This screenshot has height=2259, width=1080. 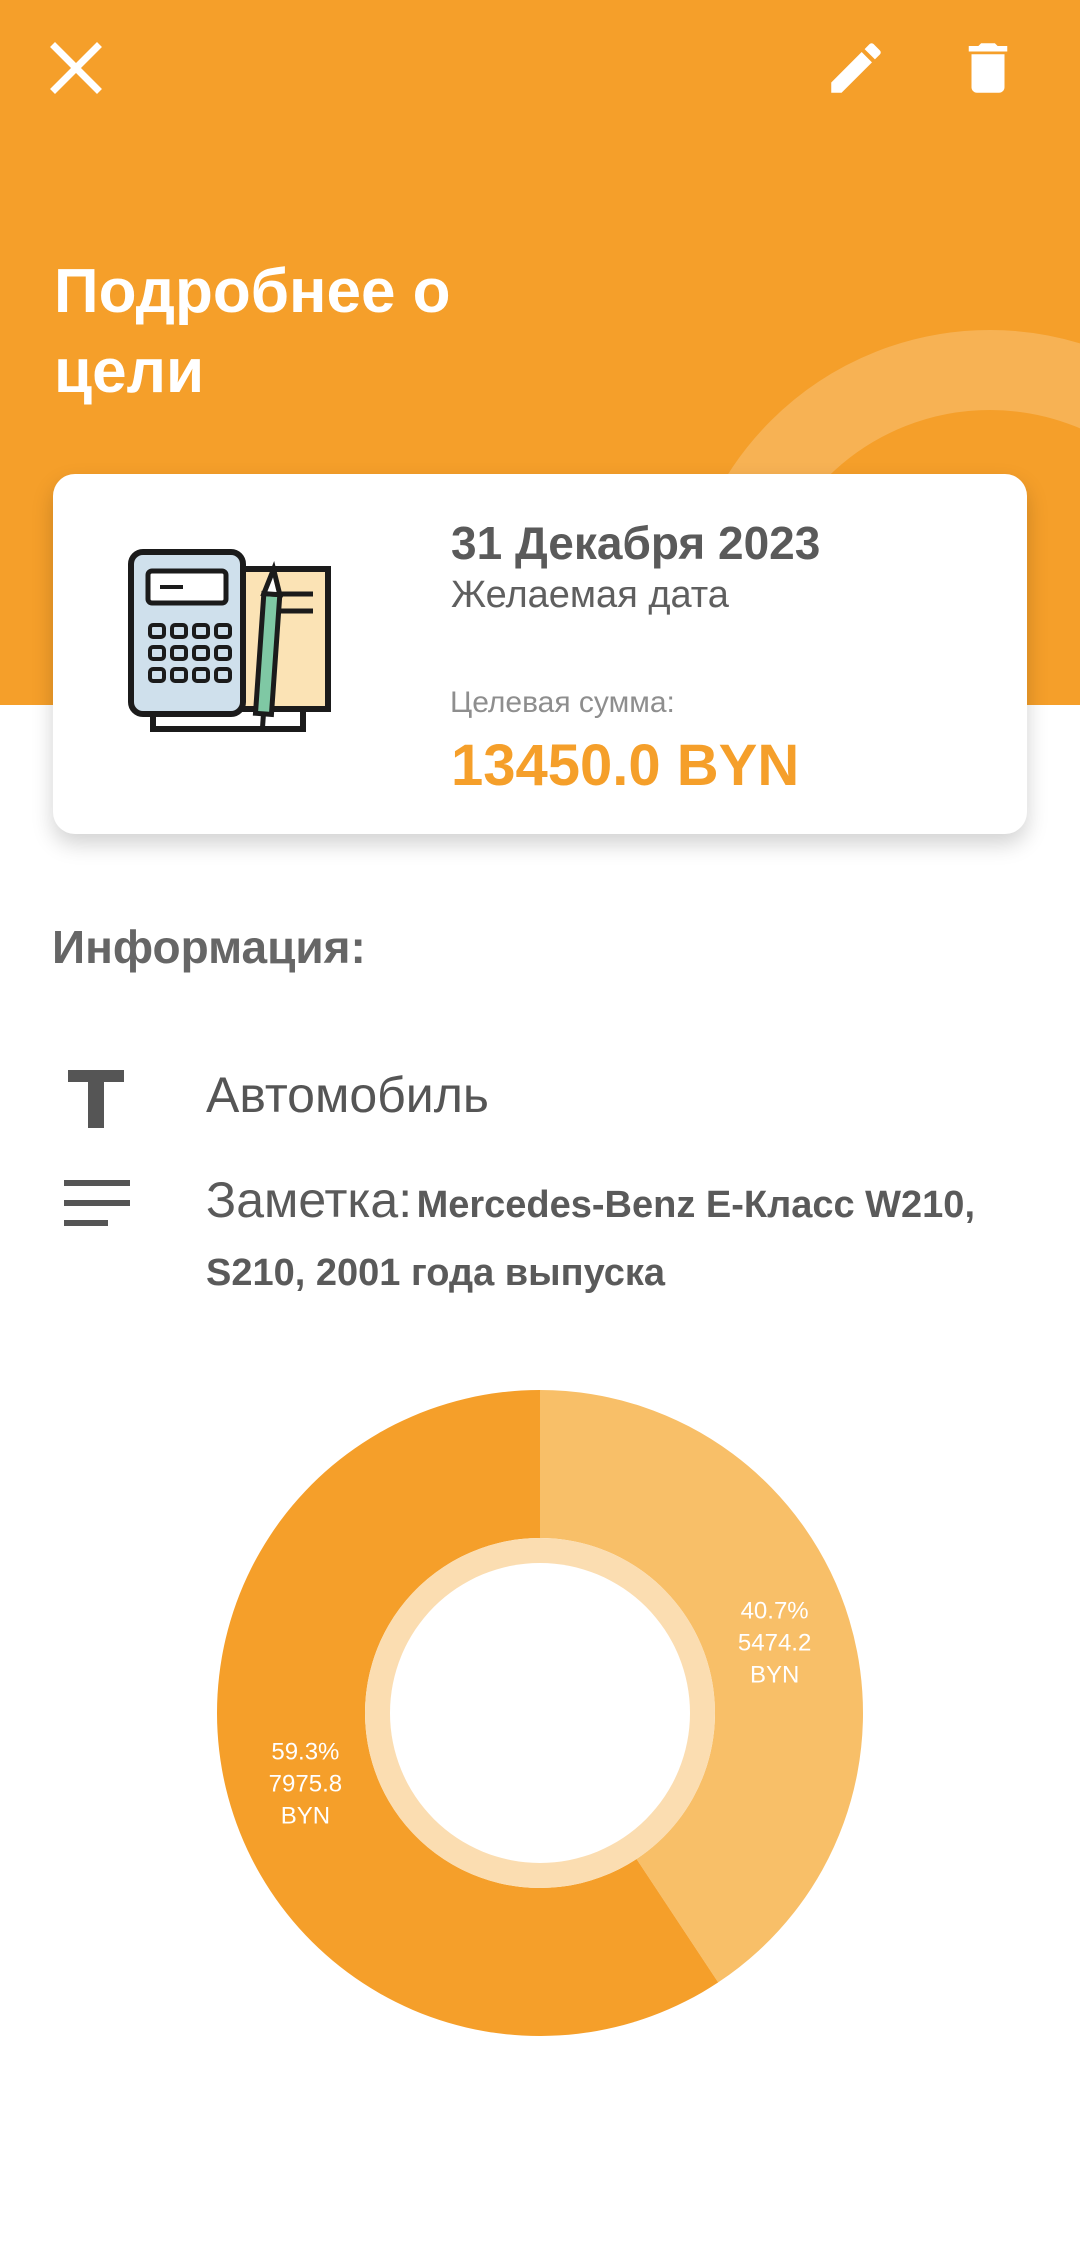 I want to click on target-amount-value: 13450.0 BYN, so click(x=625, y=765).